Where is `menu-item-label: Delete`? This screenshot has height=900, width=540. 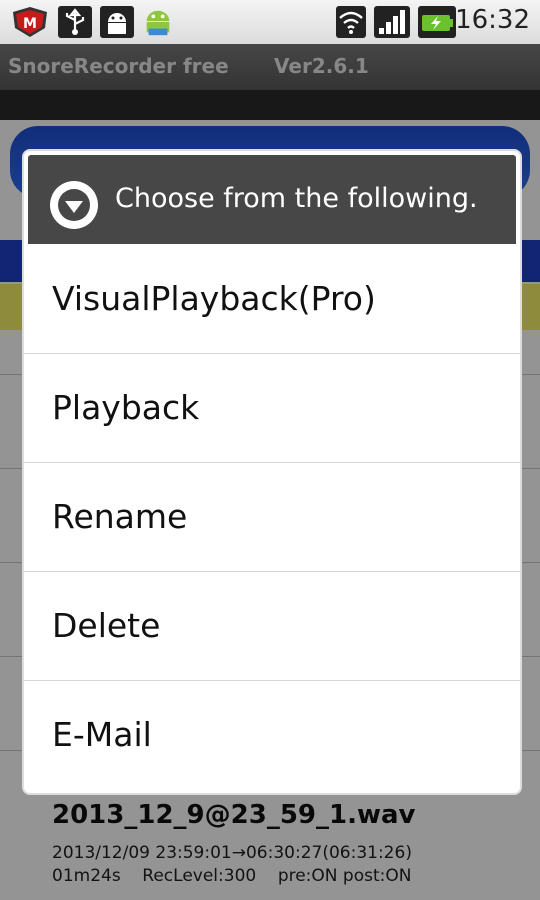
menu-item-label: Delete is located at coordinates (106, 625).